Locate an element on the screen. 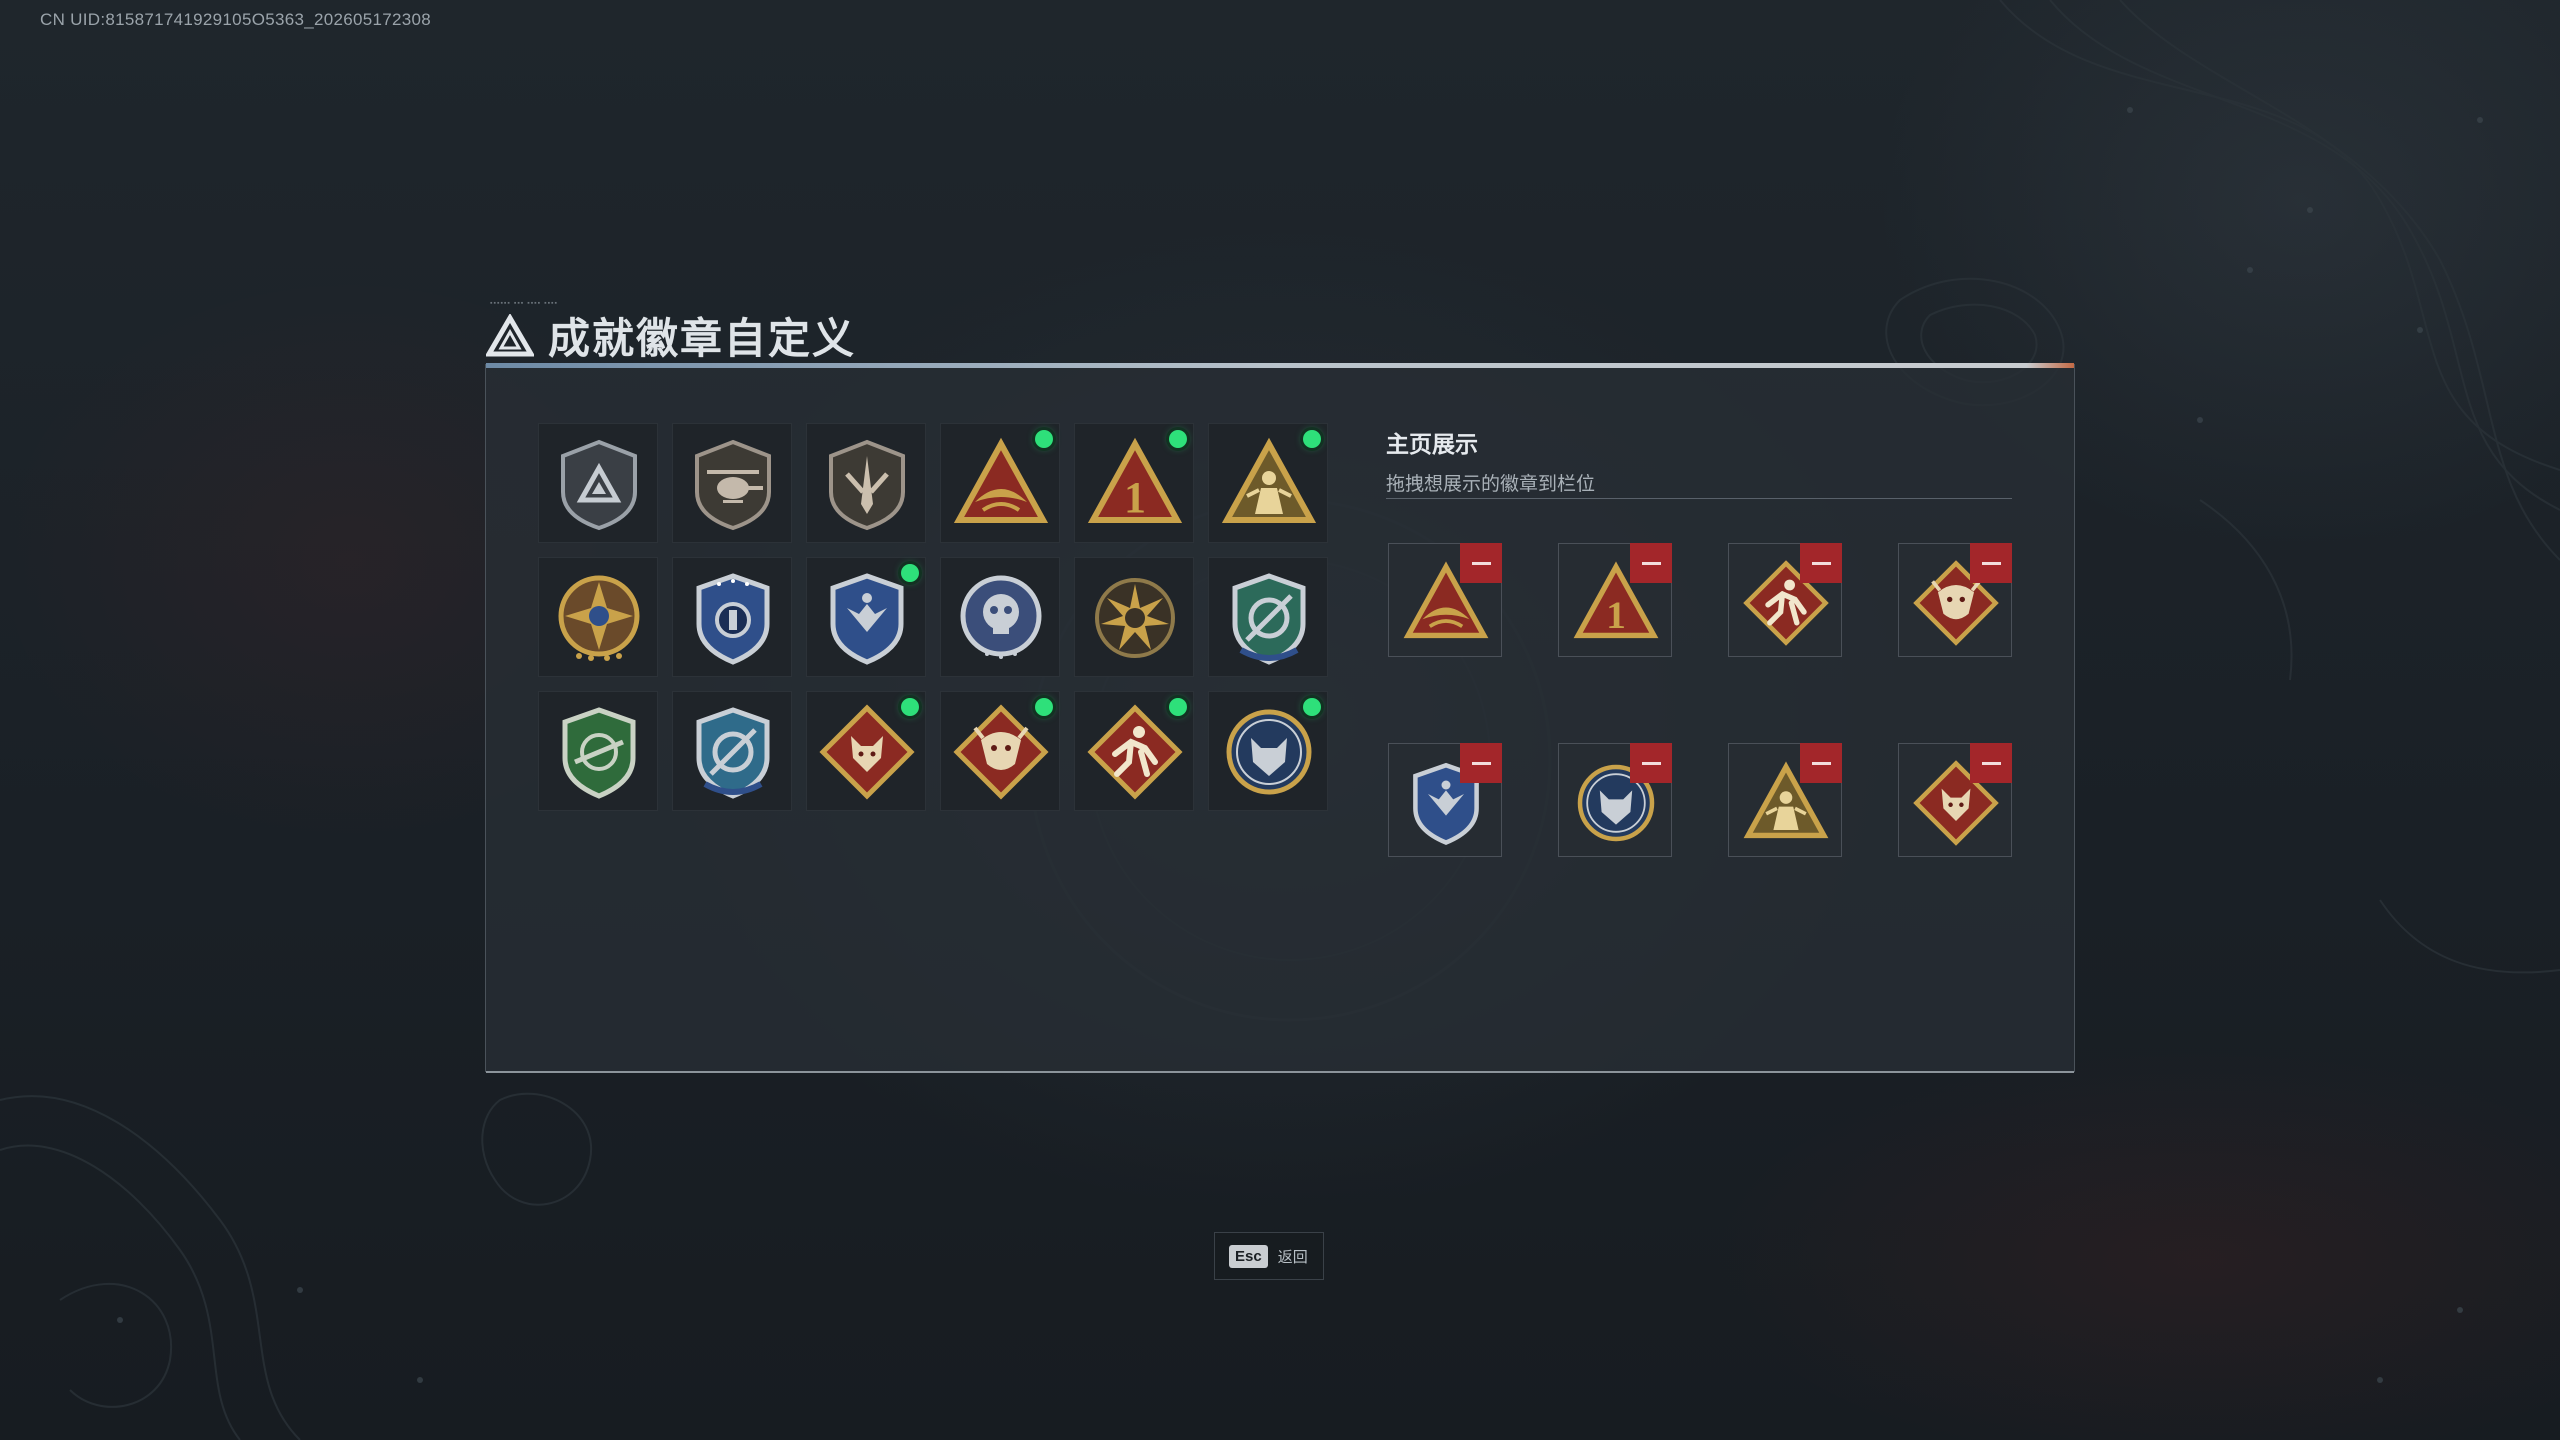 Image resolution: width=2560 pixels, height=1440 pixels. showcase-divider is located at coordinates (1699, 498).